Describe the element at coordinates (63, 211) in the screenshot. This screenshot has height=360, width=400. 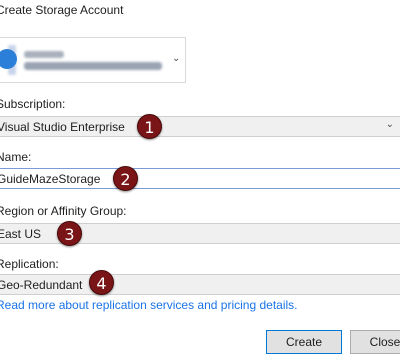
I see `region-label: Region or Affinity Group:` at that location.